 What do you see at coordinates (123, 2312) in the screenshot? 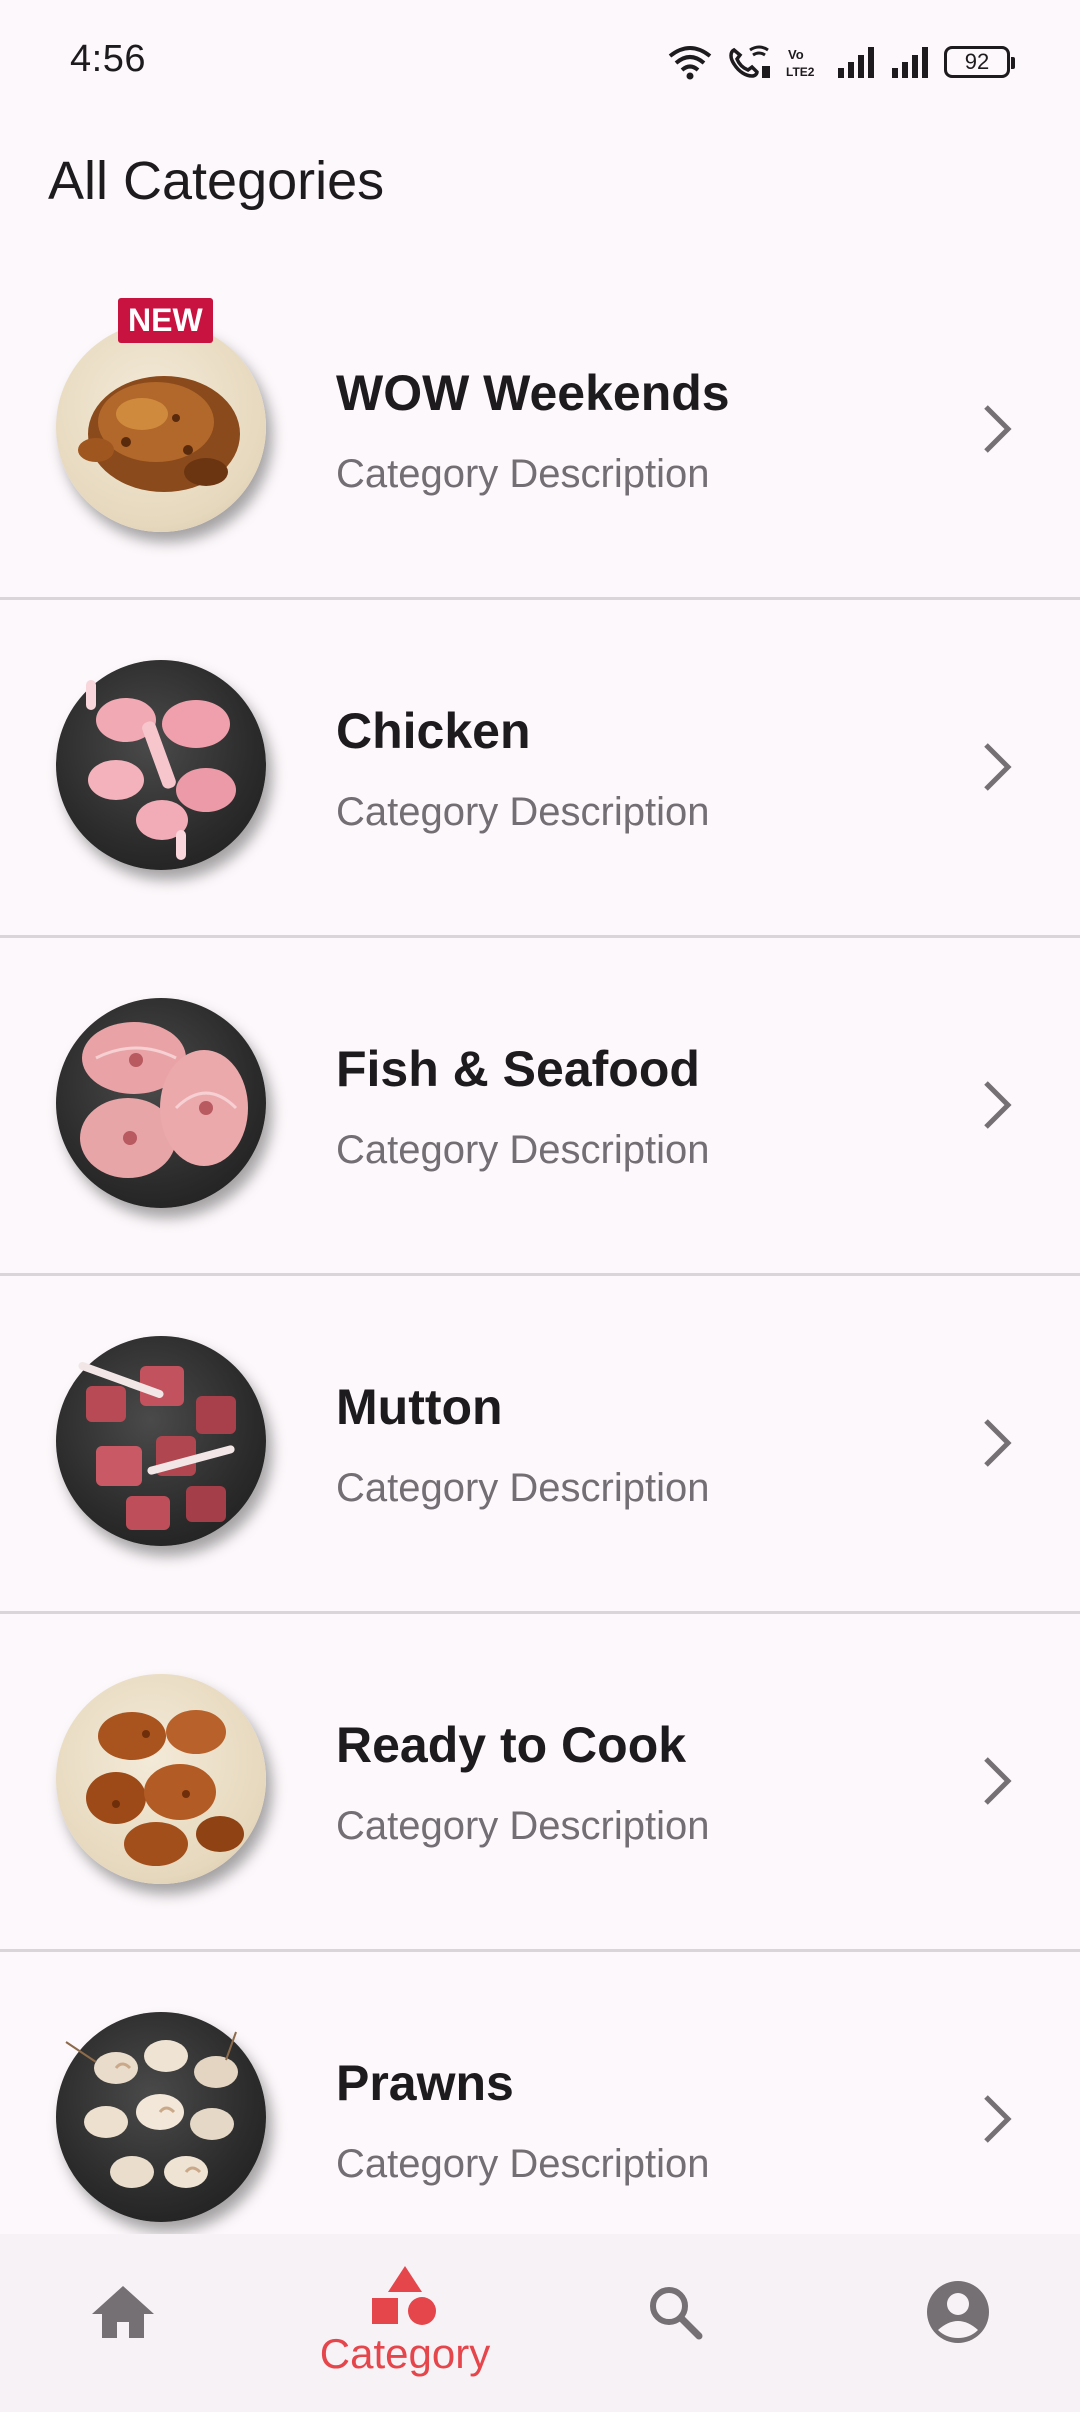
I see `home-icon` at bounding box center [123, 2312].